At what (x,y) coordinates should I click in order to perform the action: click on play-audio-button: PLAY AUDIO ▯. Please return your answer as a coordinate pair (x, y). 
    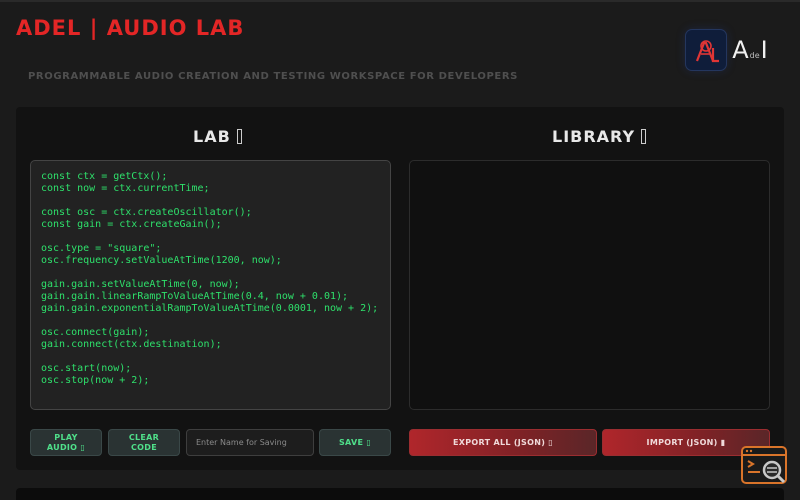
    Looking at the image, I should click on (66, 442).